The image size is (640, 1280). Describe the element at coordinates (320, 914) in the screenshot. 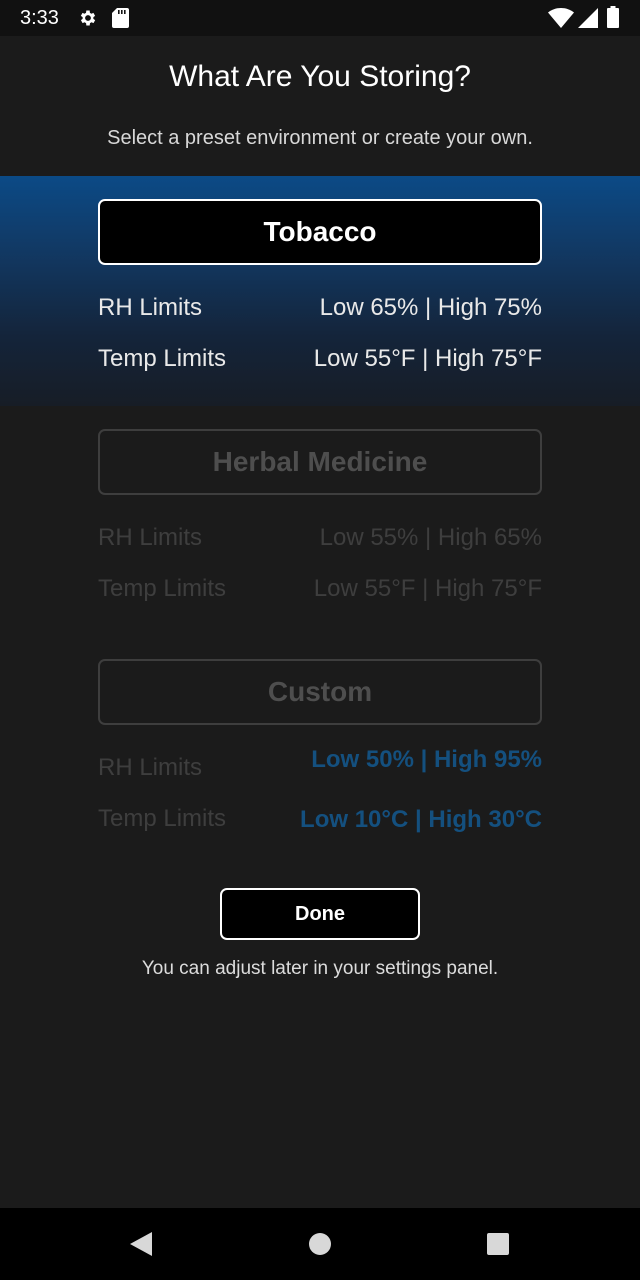

I see `done-button: Done` at that location.